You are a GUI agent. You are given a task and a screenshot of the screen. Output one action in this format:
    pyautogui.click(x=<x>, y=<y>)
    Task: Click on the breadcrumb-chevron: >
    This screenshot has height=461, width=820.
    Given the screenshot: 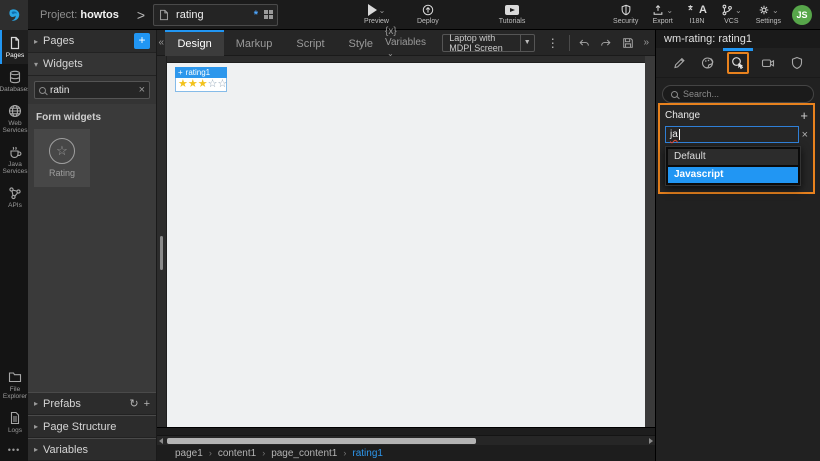 What is the action you would take?
    pyautogui.click(x=141, y=14)
    